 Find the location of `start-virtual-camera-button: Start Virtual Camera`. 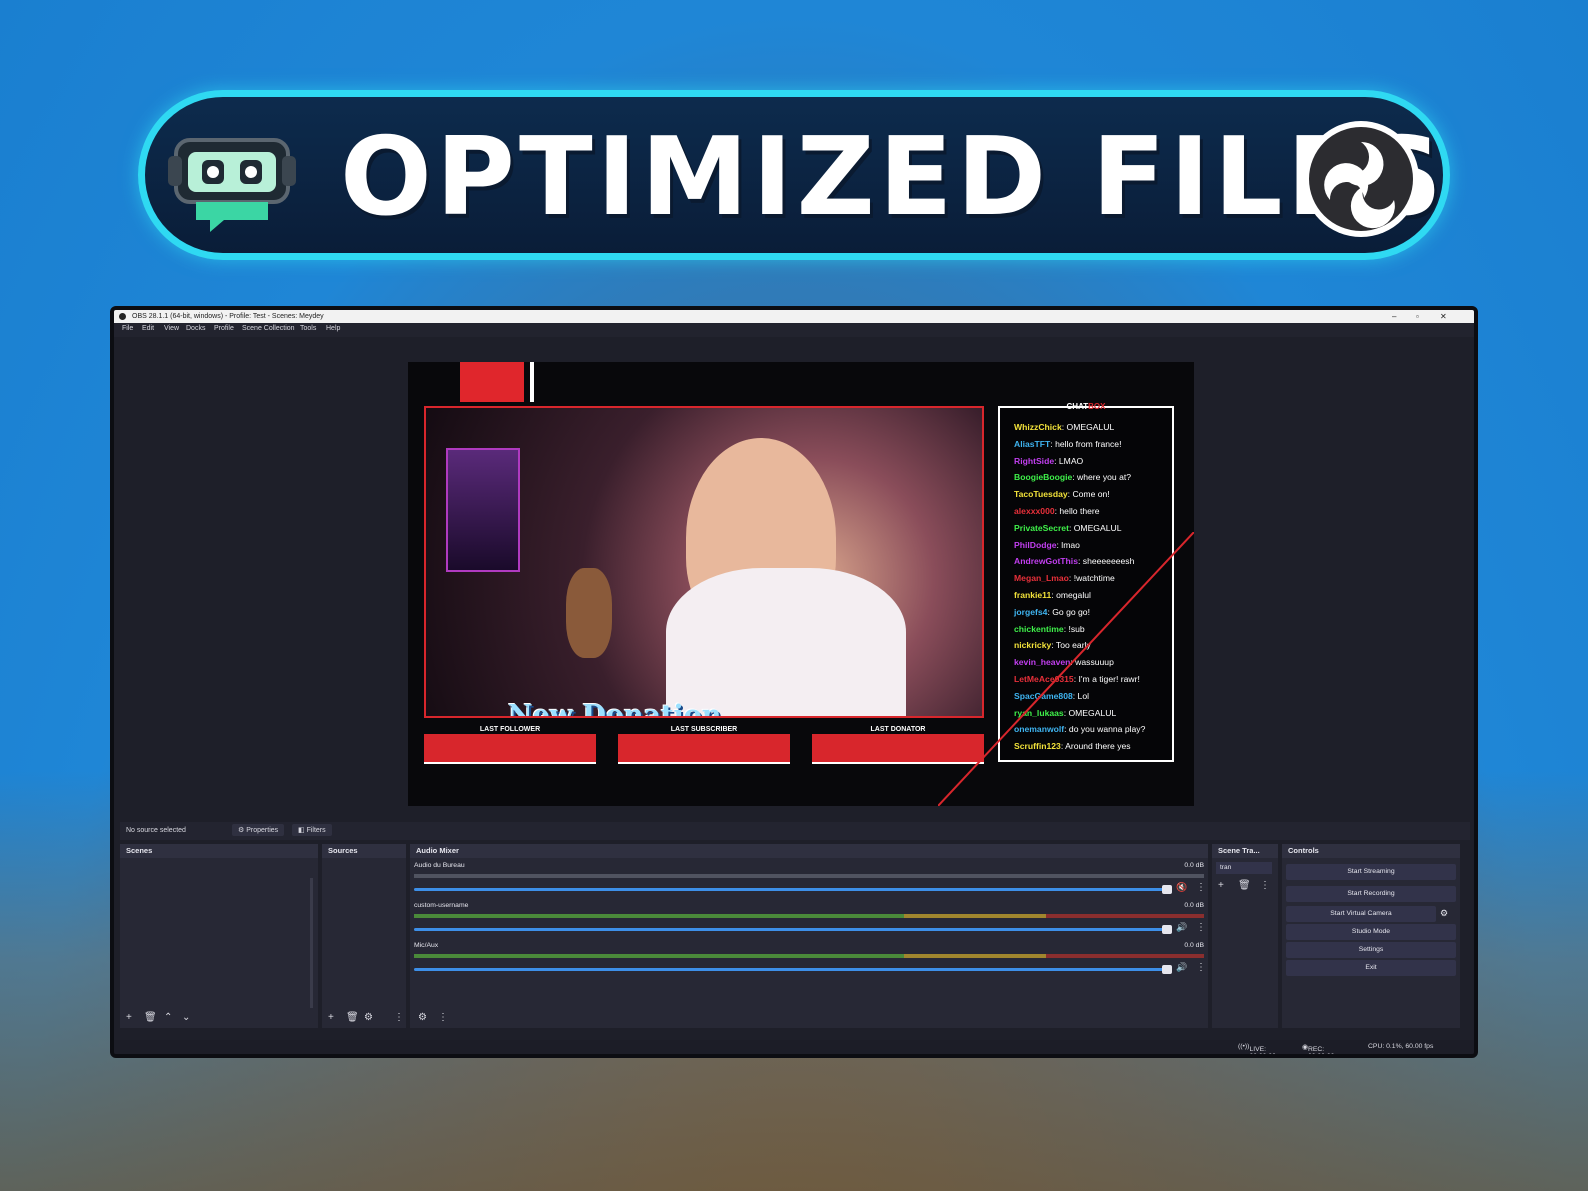

start-virtual-camera-button: Start Virtual Camera is located at coordinates (1361, 914).